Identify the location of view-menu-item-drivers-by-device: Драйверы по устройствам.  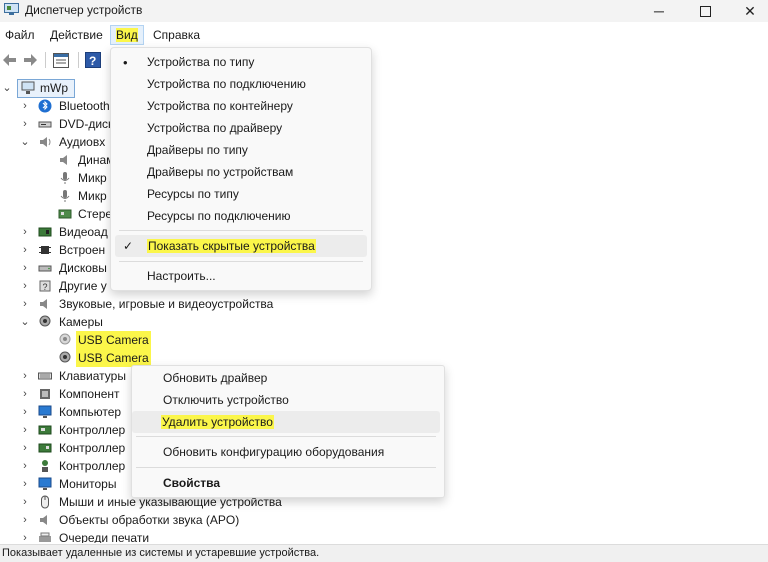
(220, 172).